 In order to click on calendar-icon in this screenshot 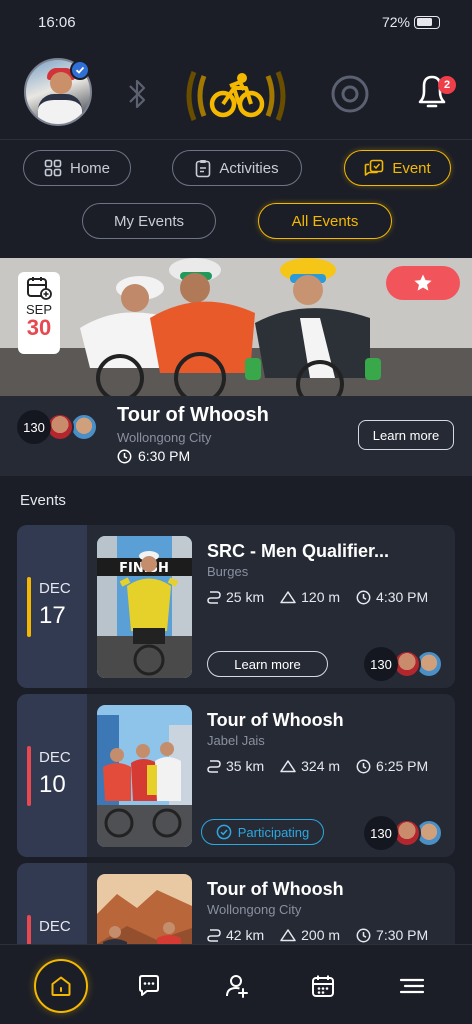, I will do `click(323, 986)`.